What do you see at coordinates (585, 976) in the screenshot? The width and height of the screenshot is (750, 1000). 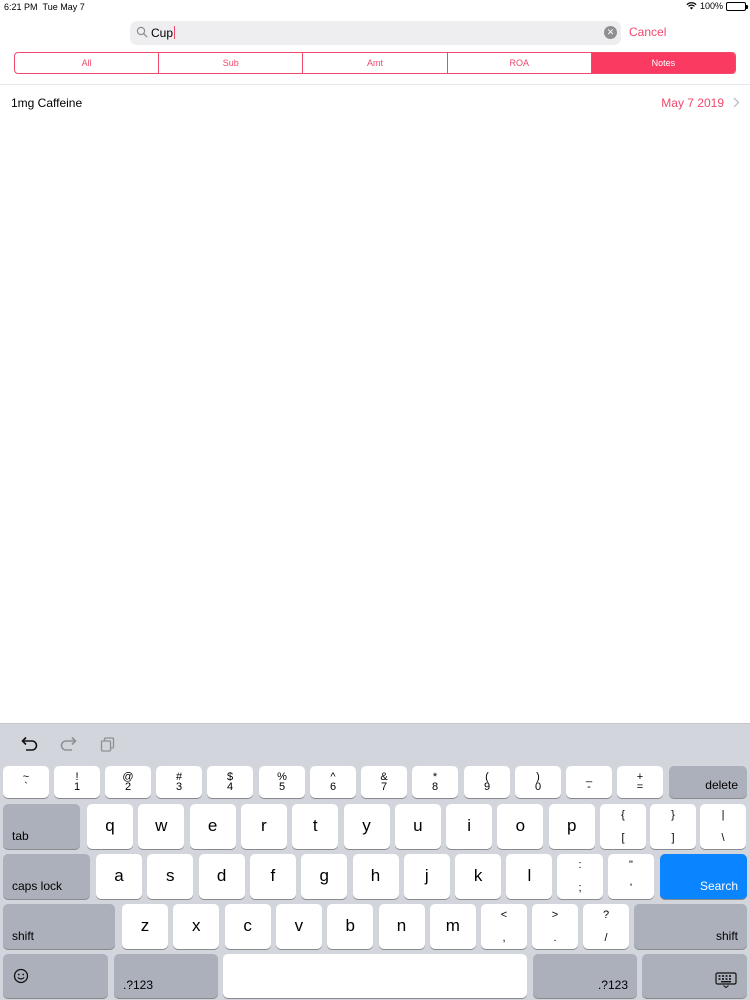 I see `numbers-right-key: .?123` at bounding box center [585, 976].